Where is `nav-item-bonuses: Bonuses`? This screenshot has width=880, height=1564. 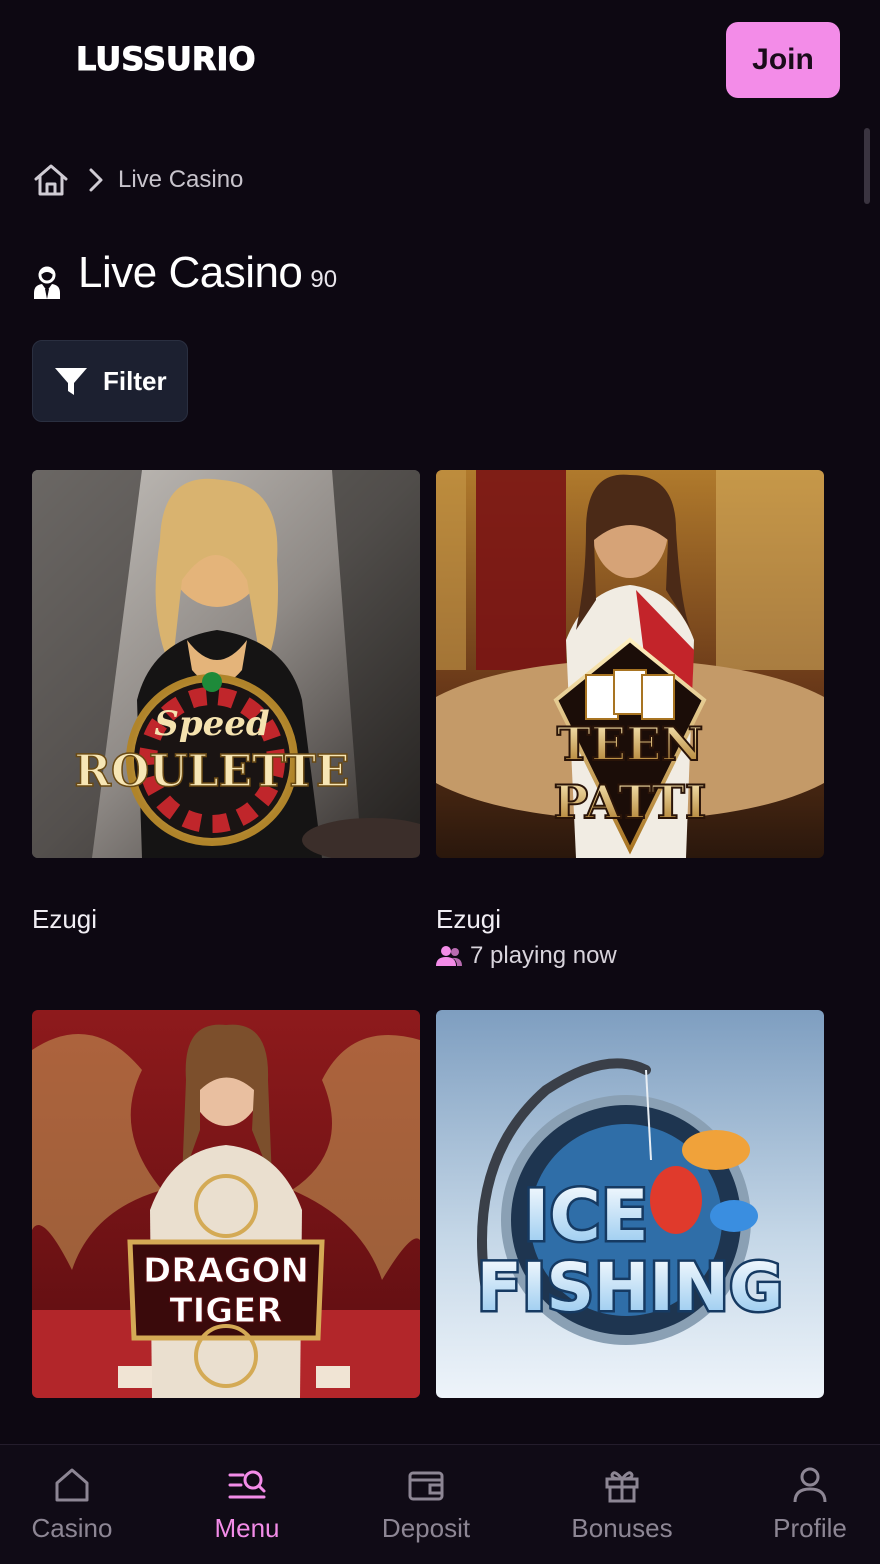 nav-item-bonuses: Bonuses is located at coordinates (622, 1504).